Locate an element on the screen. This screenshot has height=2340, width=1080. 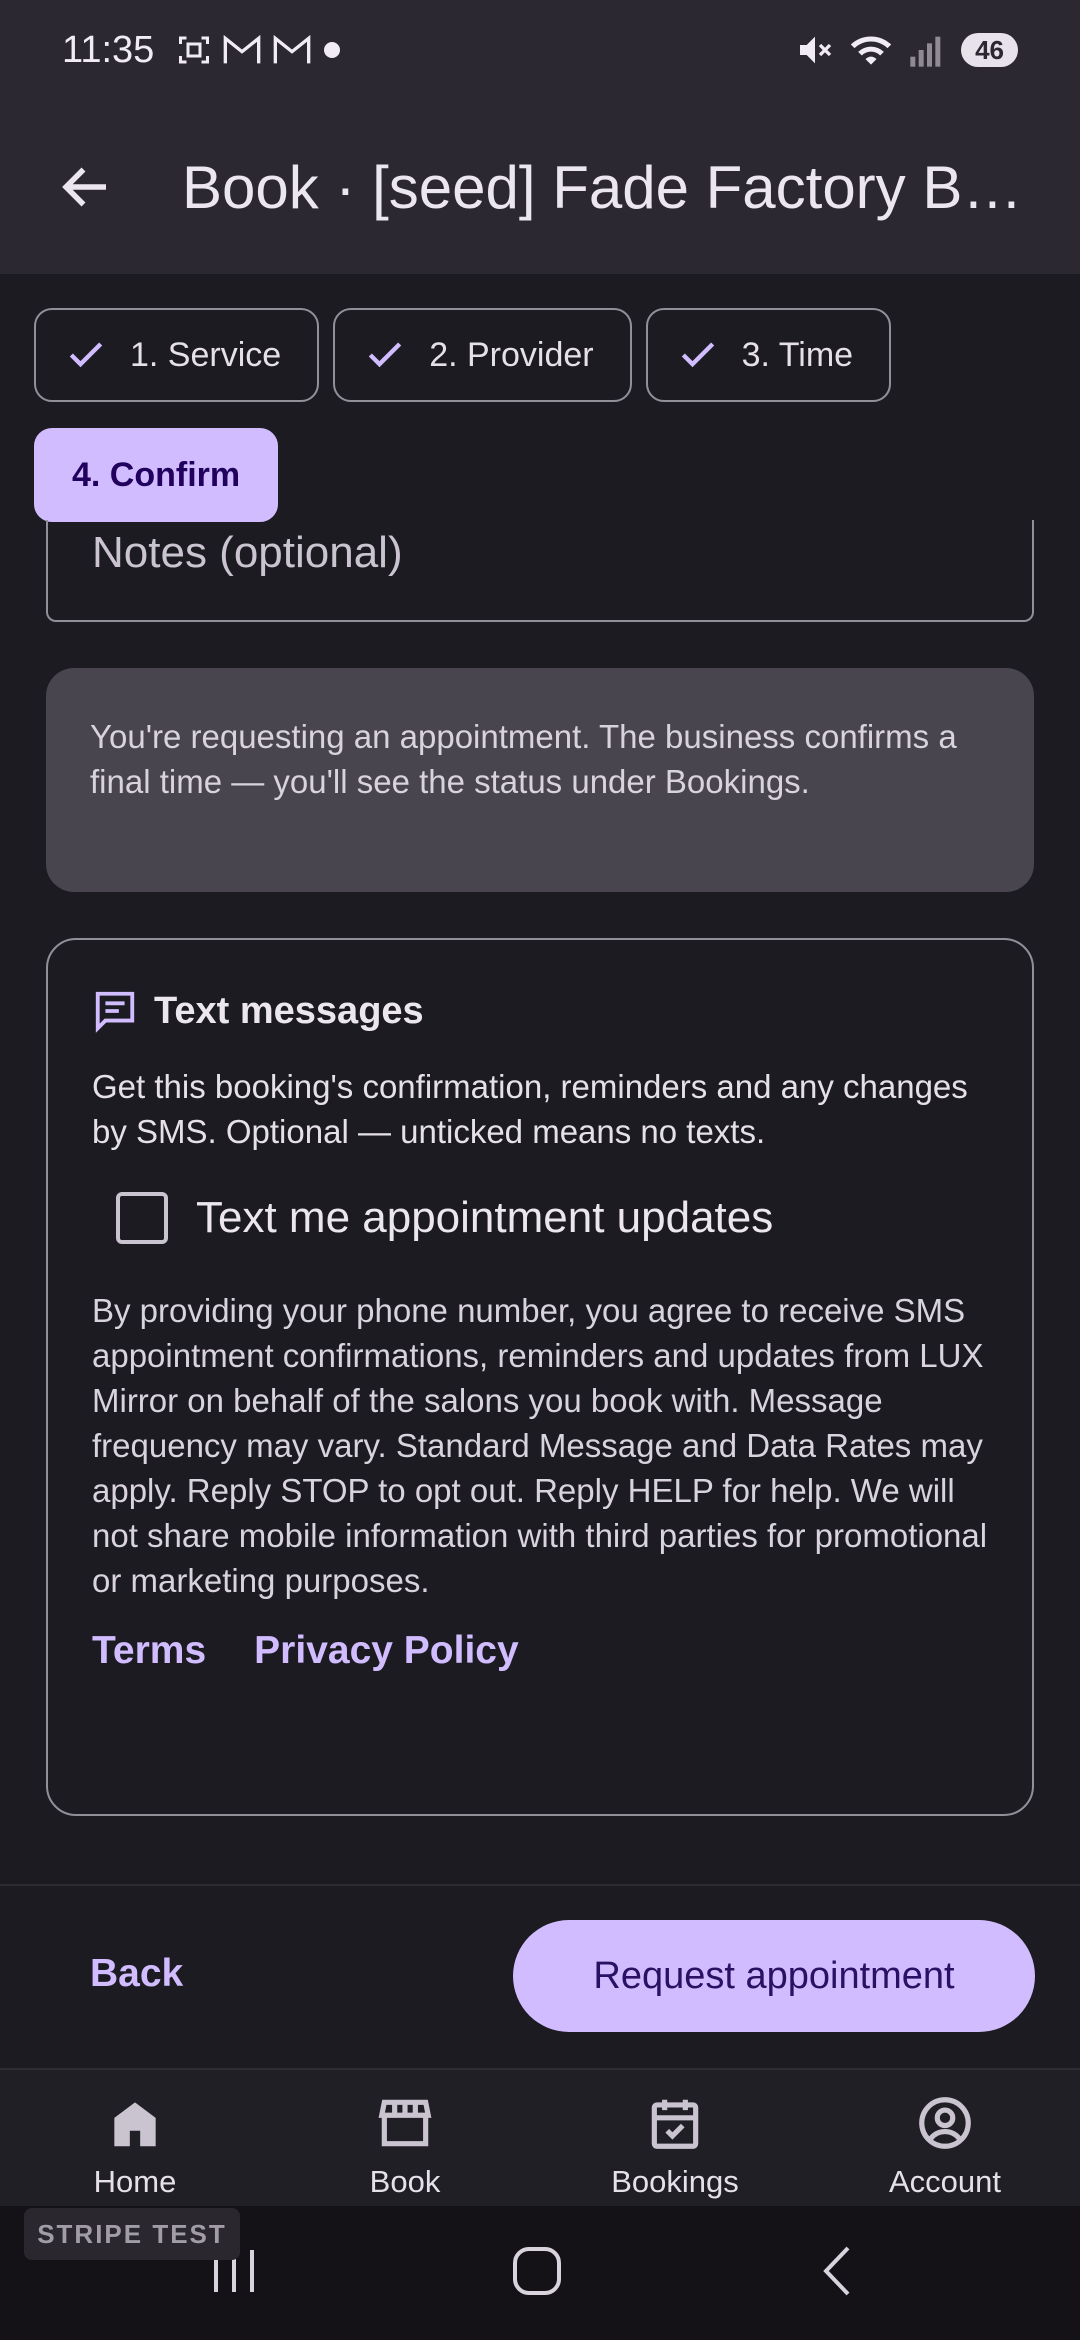
step-chip-time: 3. Time is located at coordinates (768, 355).